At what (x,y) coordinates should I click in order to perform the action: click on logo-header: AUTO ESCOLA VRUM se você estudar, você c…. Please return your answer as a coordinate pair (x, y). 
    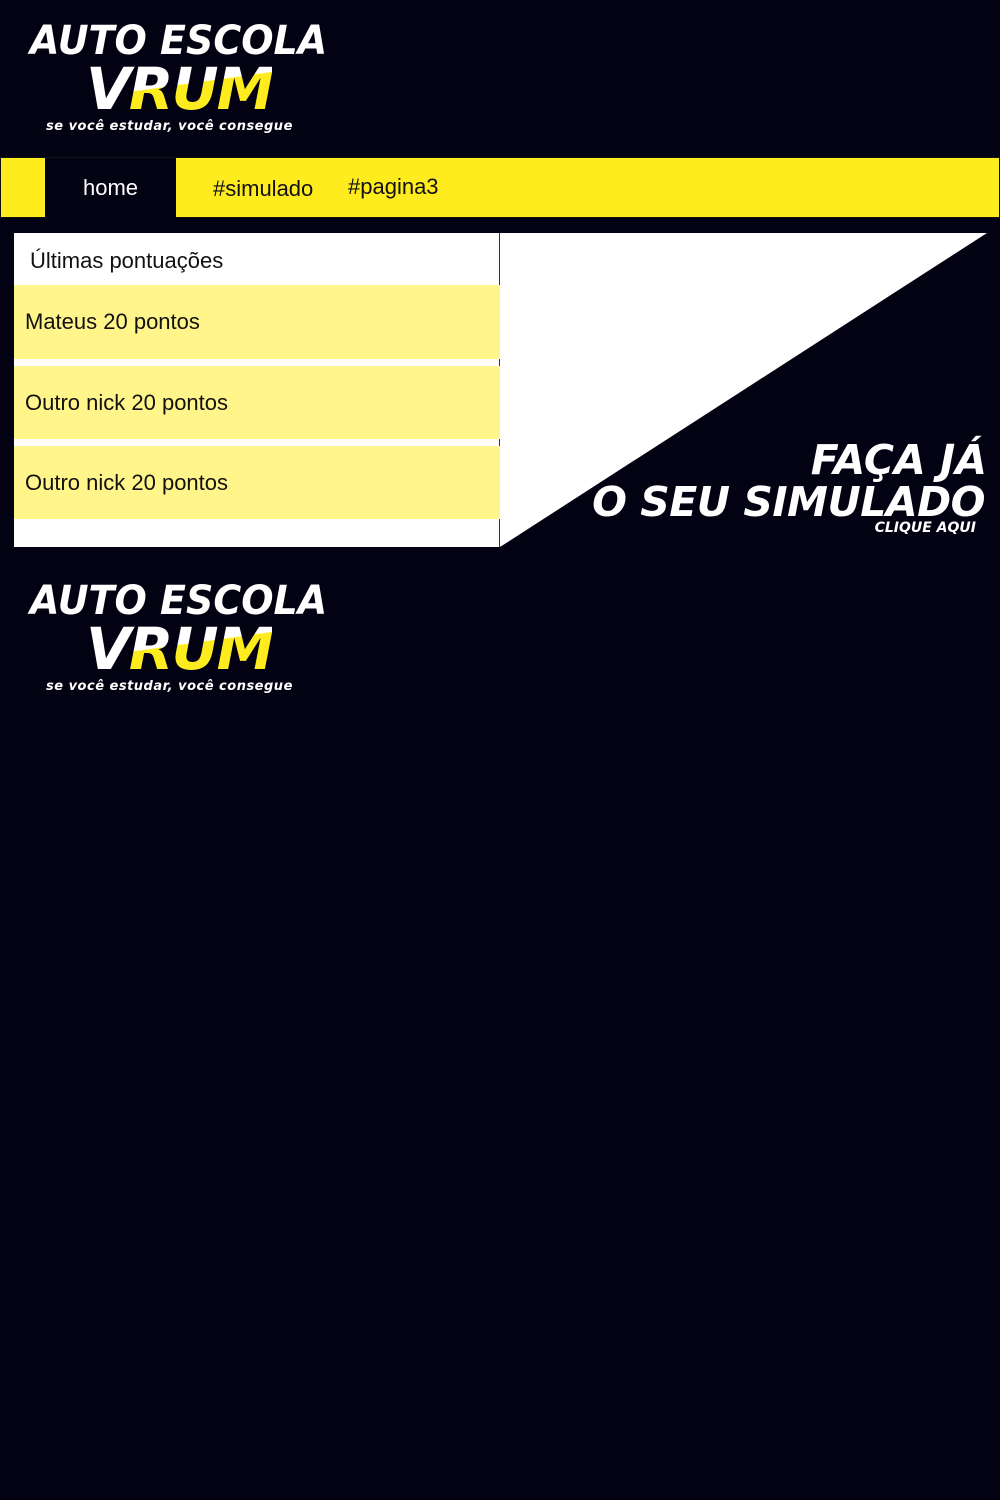
    Looking at the image, I should click on (193, 78).